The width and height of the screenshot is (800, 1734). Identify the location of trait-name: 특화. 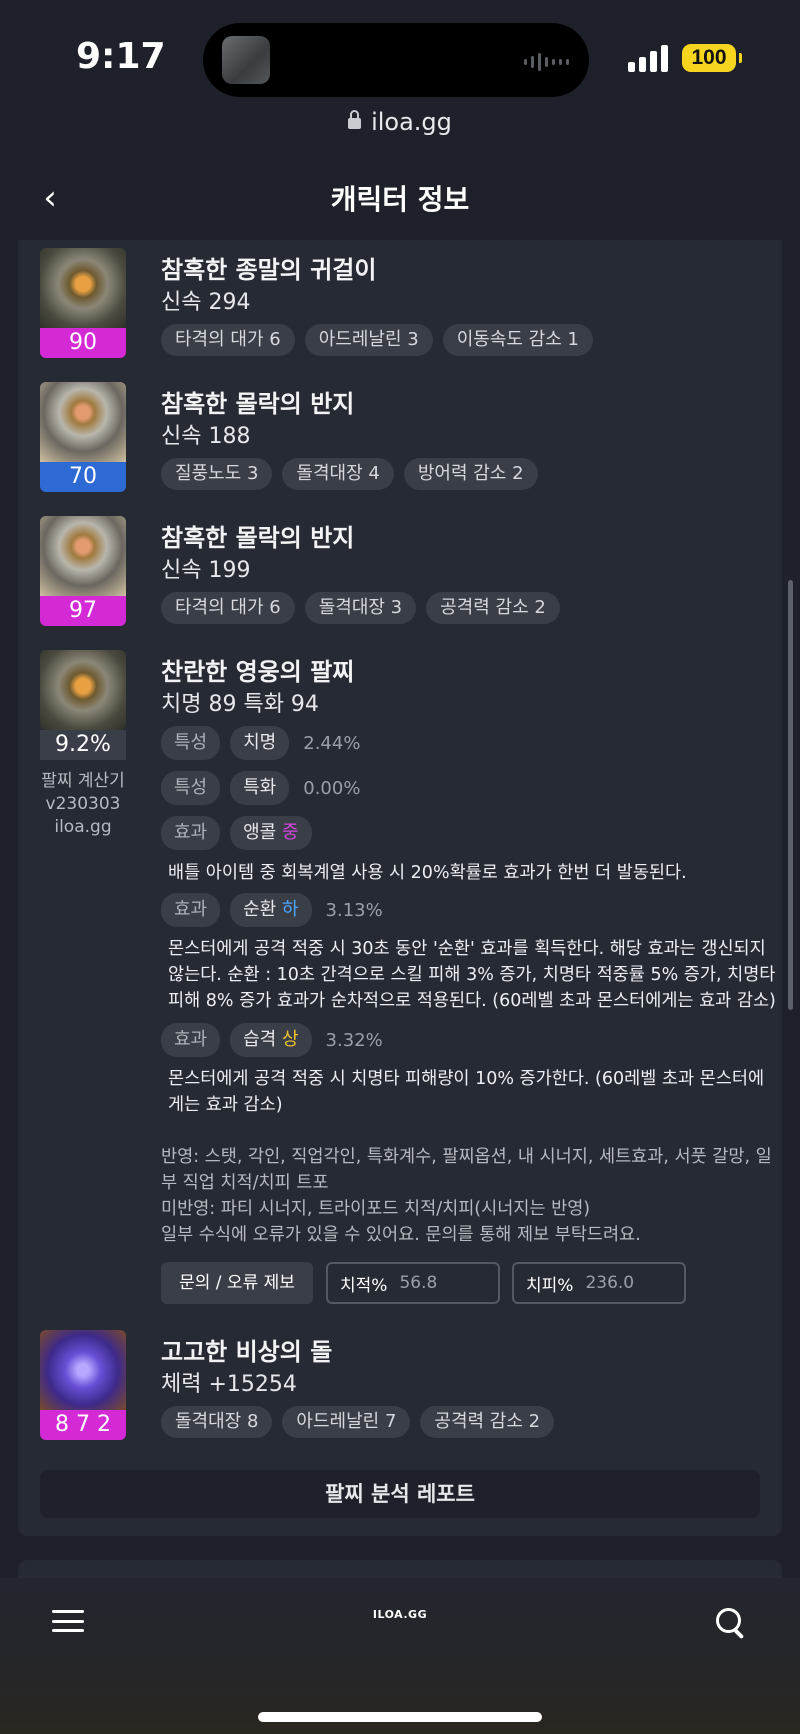
(260, 788).